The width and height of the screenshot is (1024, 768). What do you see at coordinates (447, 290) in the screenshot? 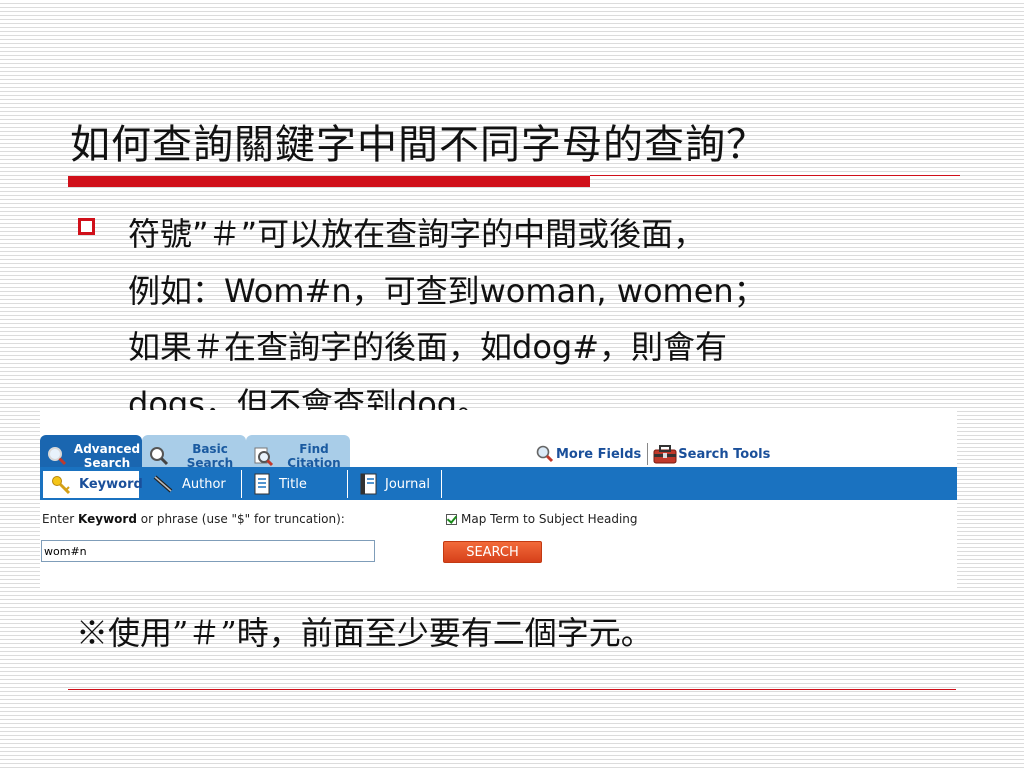
I see `bullet-line-2: 例如：Wom#n，可查到woman, women；` at bounding box center [447, 290].